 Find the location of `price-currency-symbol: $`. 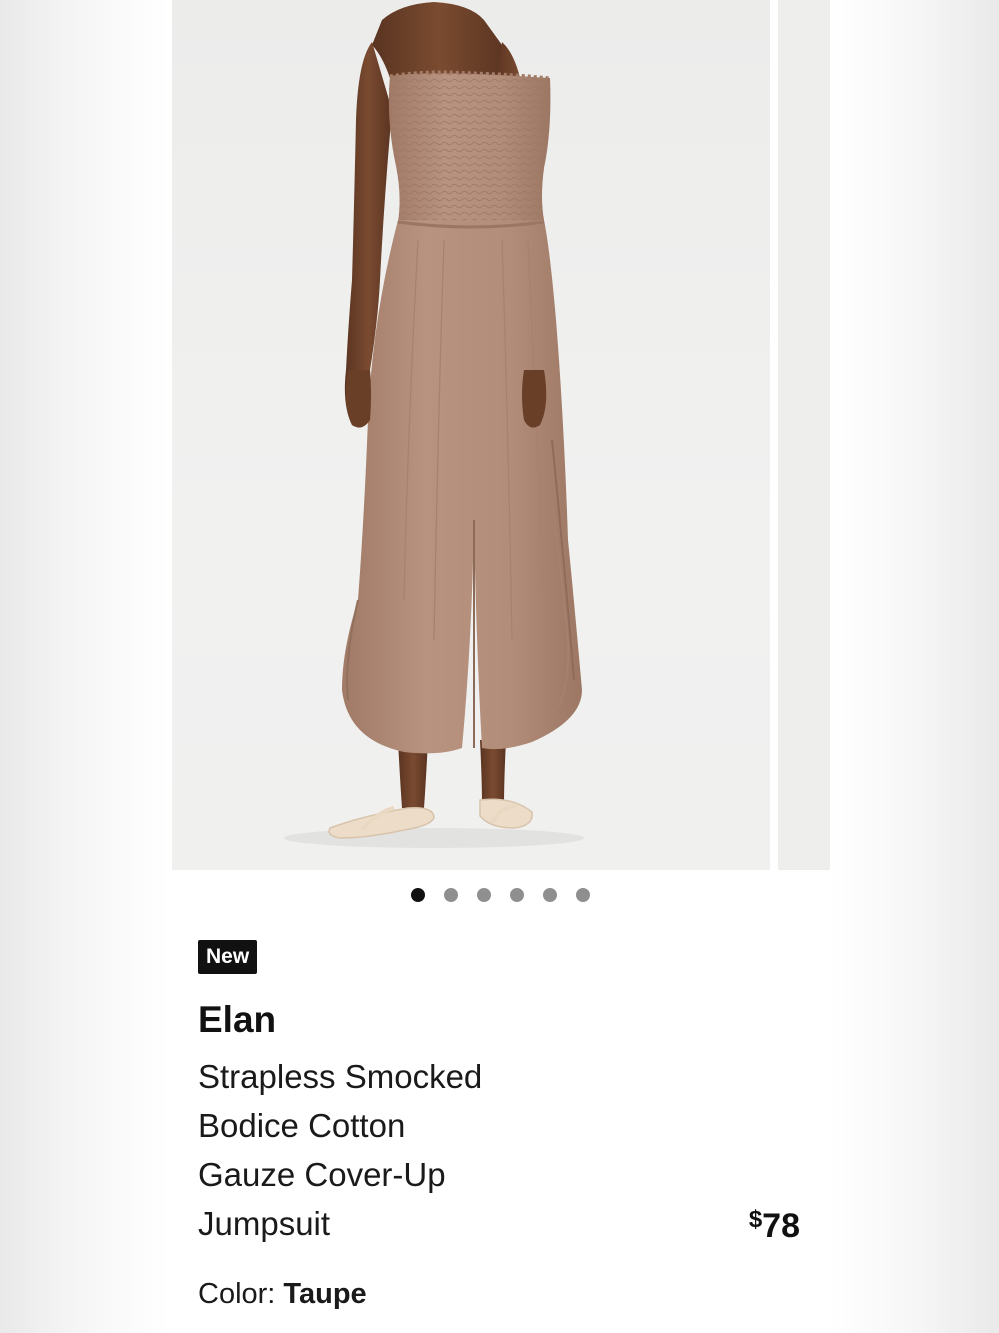

price-currency-symbol: $ is located at coordinates (755, 1219).